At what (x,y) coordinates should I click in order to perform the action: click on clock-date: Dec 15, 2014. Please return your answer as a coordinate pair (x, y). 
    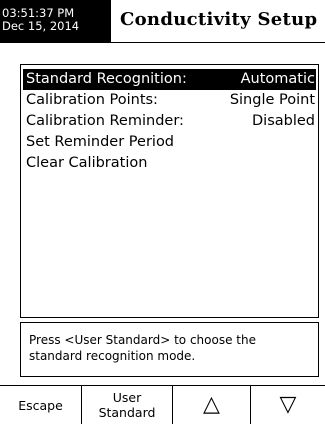
    Looking at the image, I should click on (41, 26).